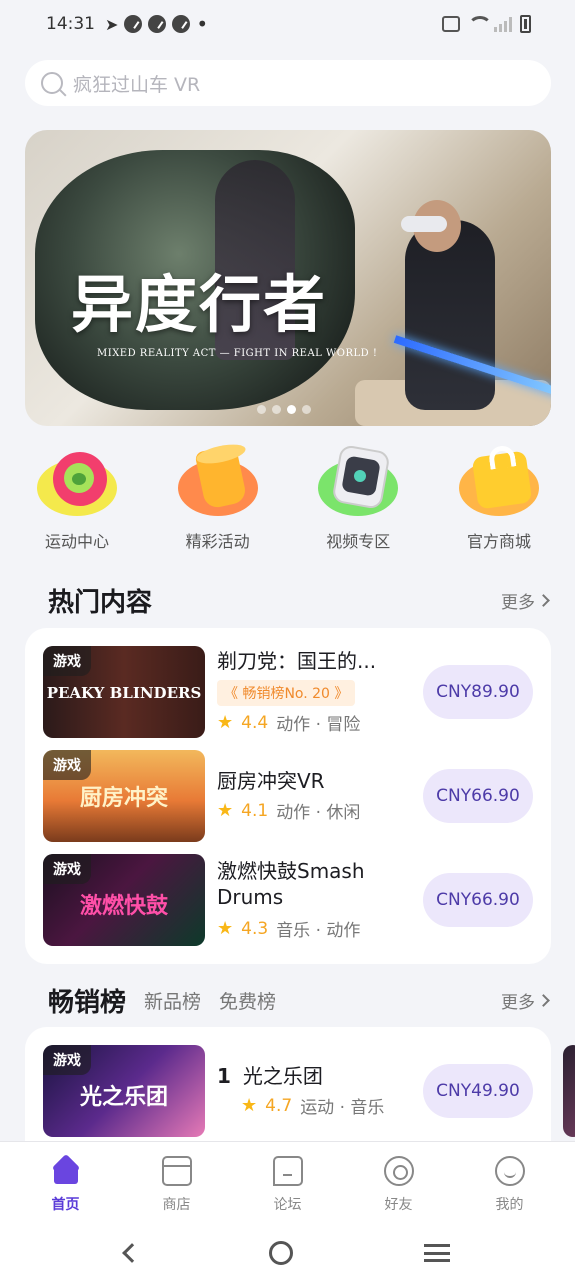 This screenshot has width=575, height=1280. Describe the element at coordinates (287, 1205) in the screenshot. I see `nav-label: 论坛` at that location.